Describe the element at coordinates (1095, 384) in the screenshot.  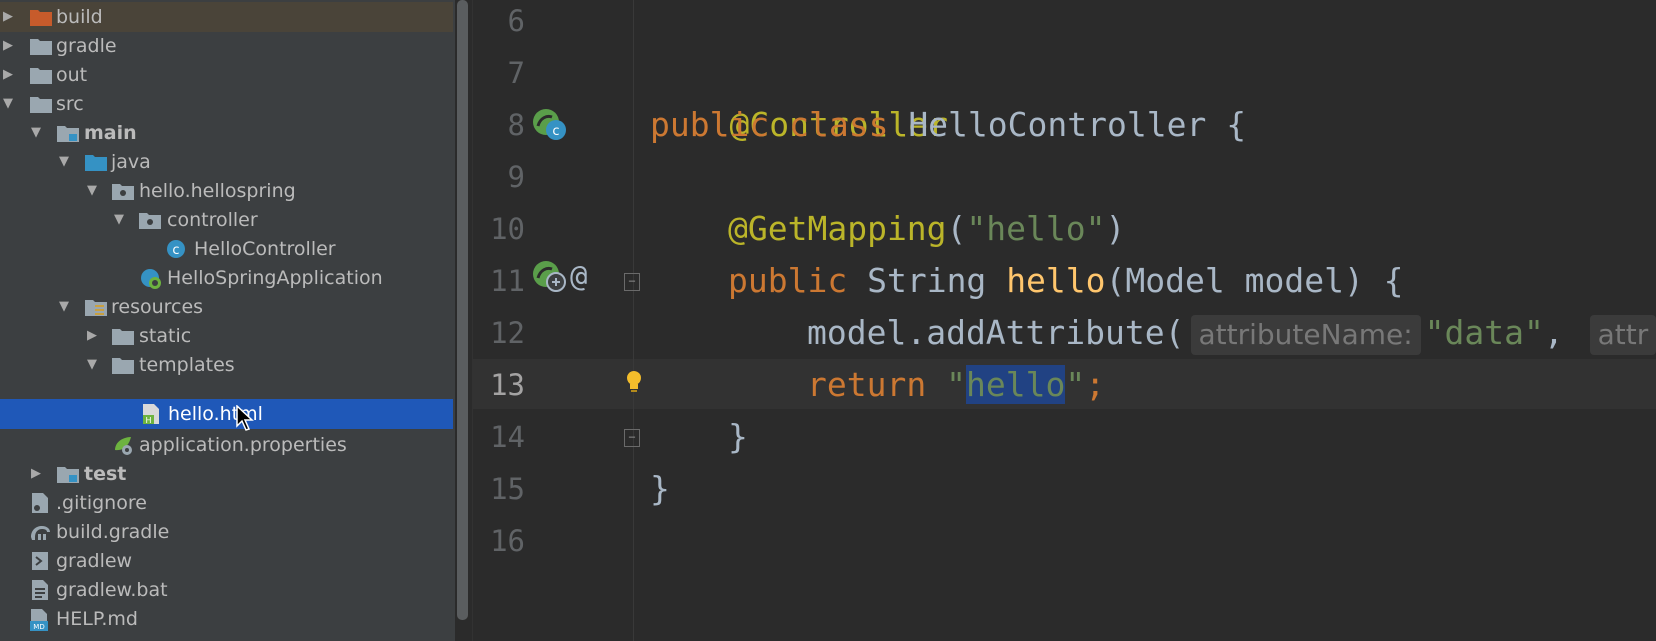
I see `semicolon-token: ;` at that location.